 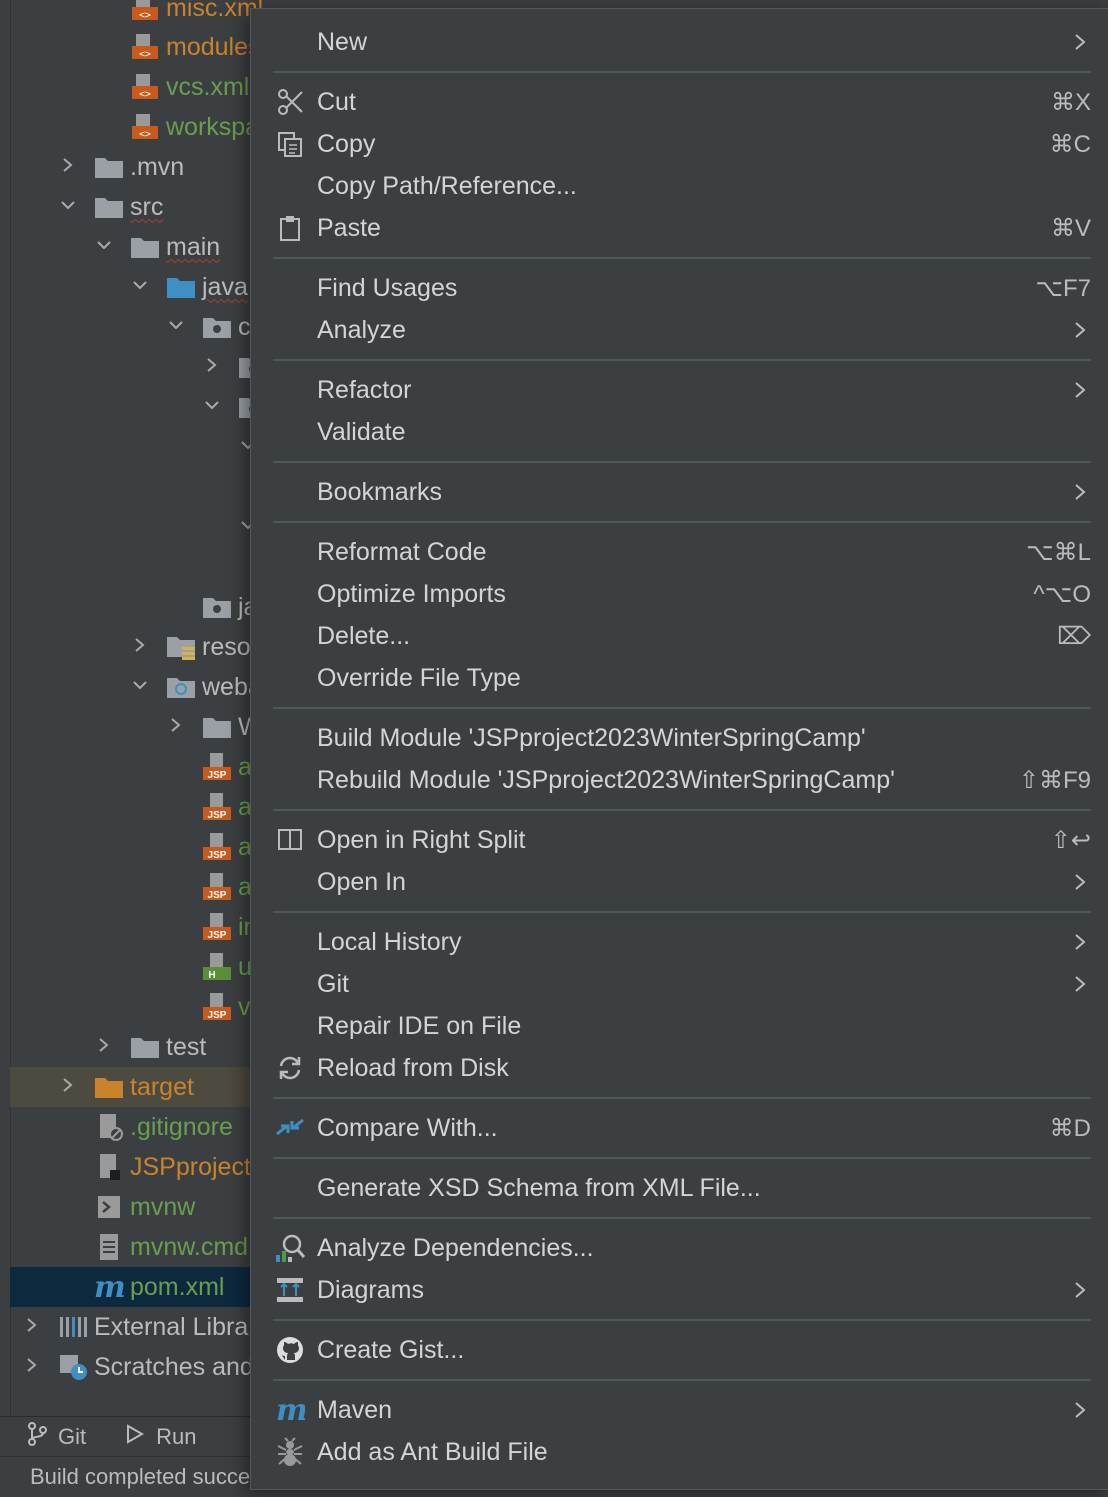 What do you see at coordinates (135, 1437) in the screenshot?
I see `play-icon` at bounding box center [135, 1437].